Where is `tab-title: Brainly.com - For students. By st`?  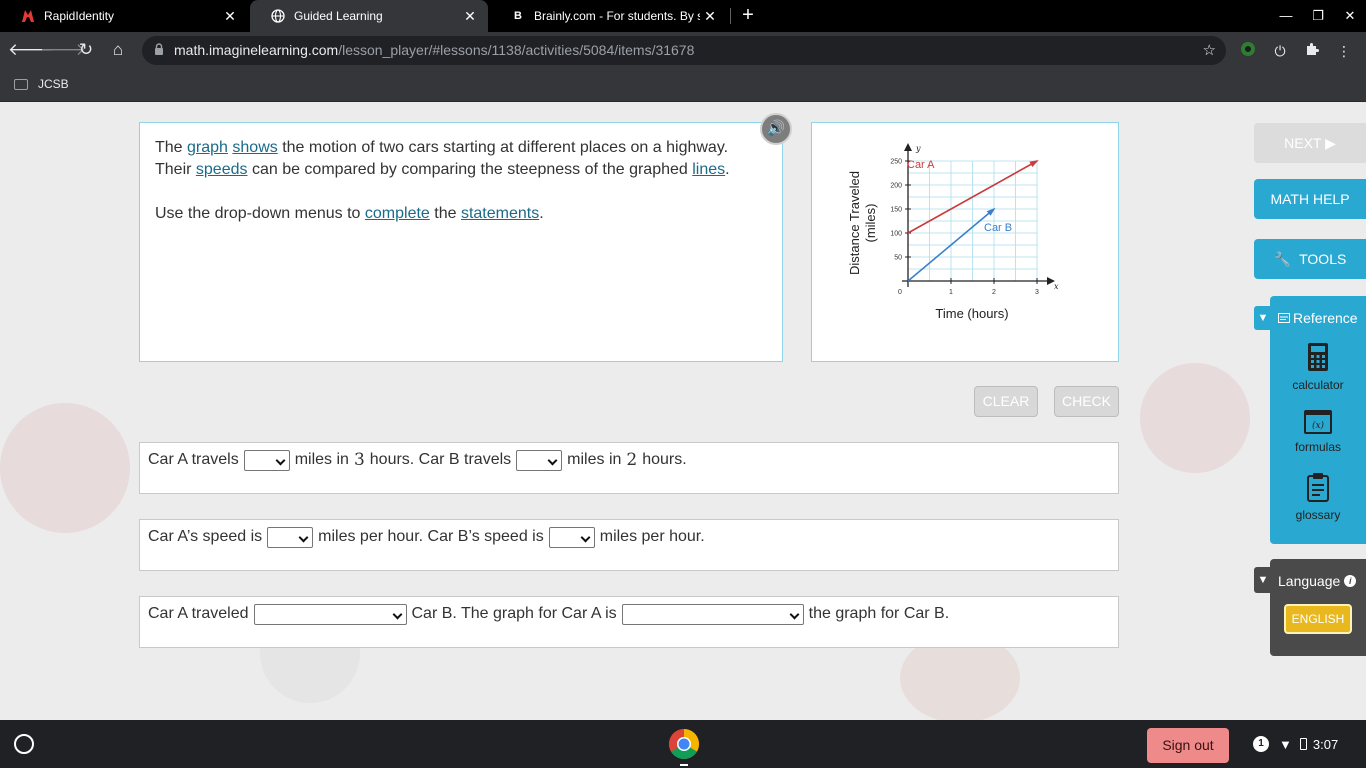
tab-title: Brainly.com - For students. By st is located at coordinates (617, 16).